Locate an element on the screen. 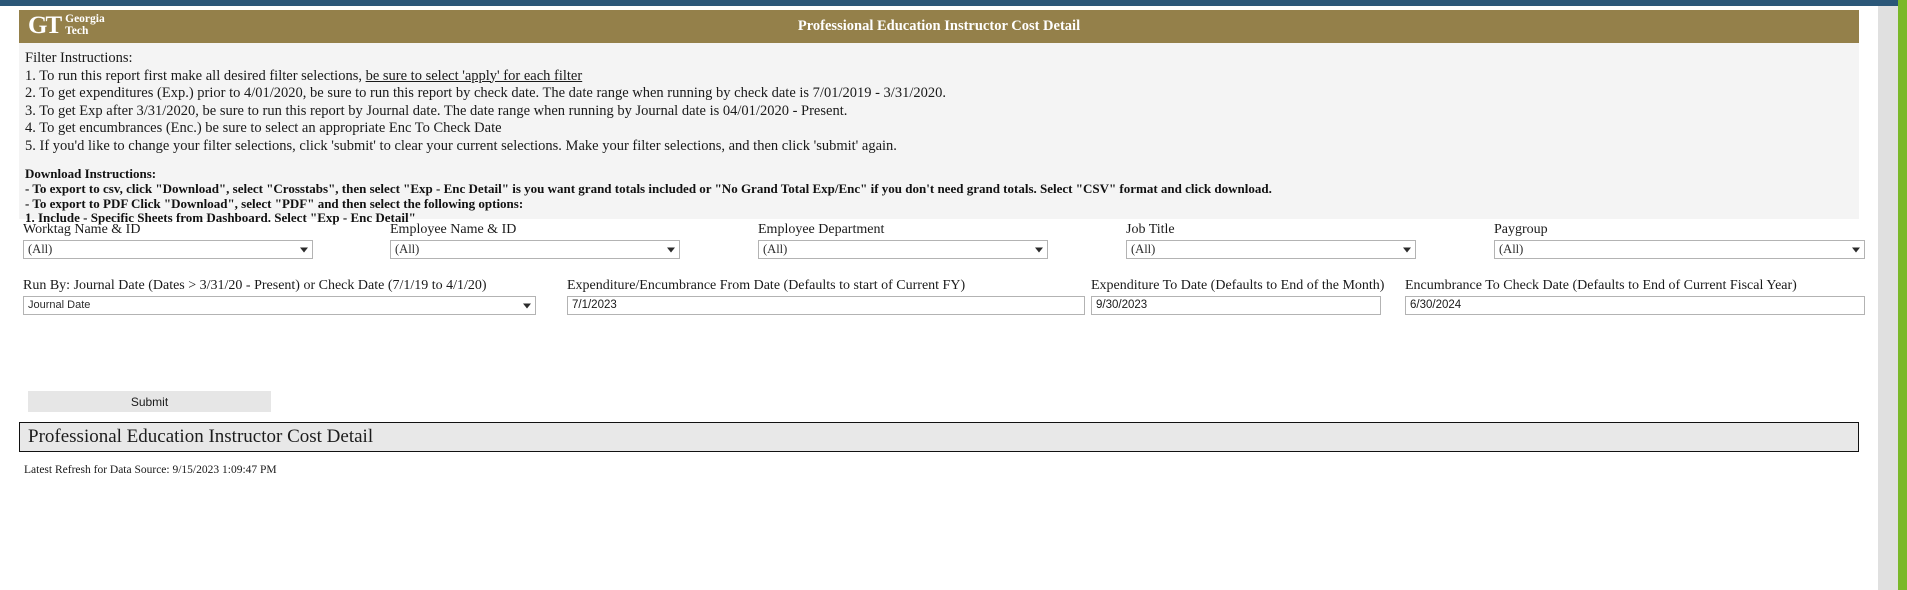  logo-wordmark: Georgia Tech is located at coordinates (85, 25).